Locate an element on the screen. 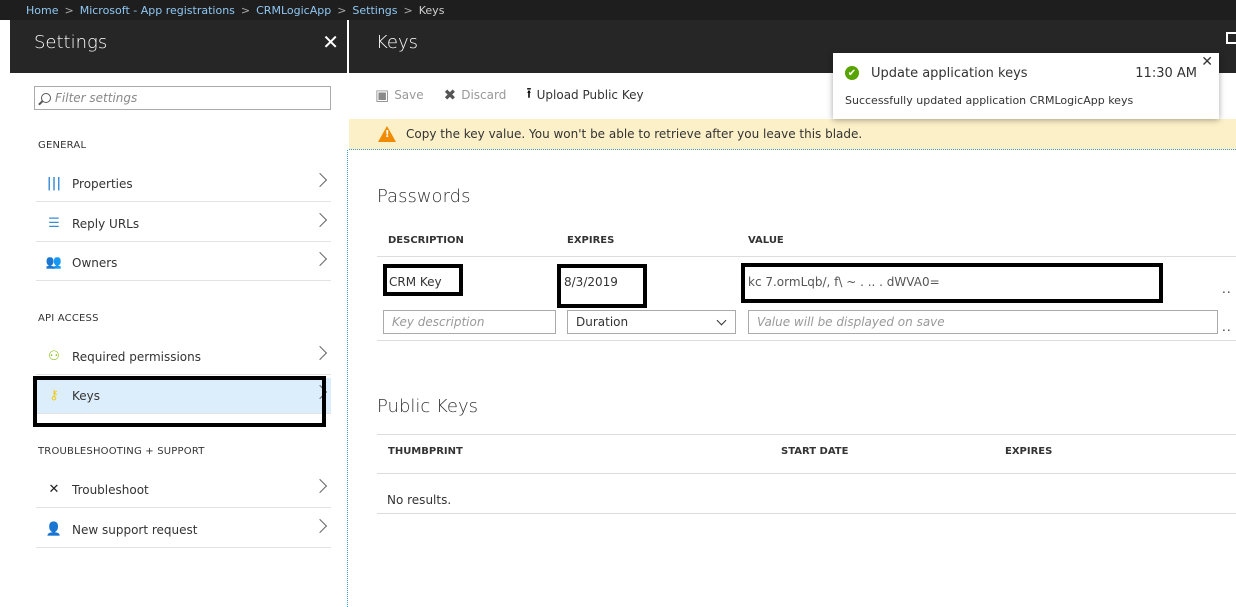  warning-icon: ! is located at coordinates (387, 134).